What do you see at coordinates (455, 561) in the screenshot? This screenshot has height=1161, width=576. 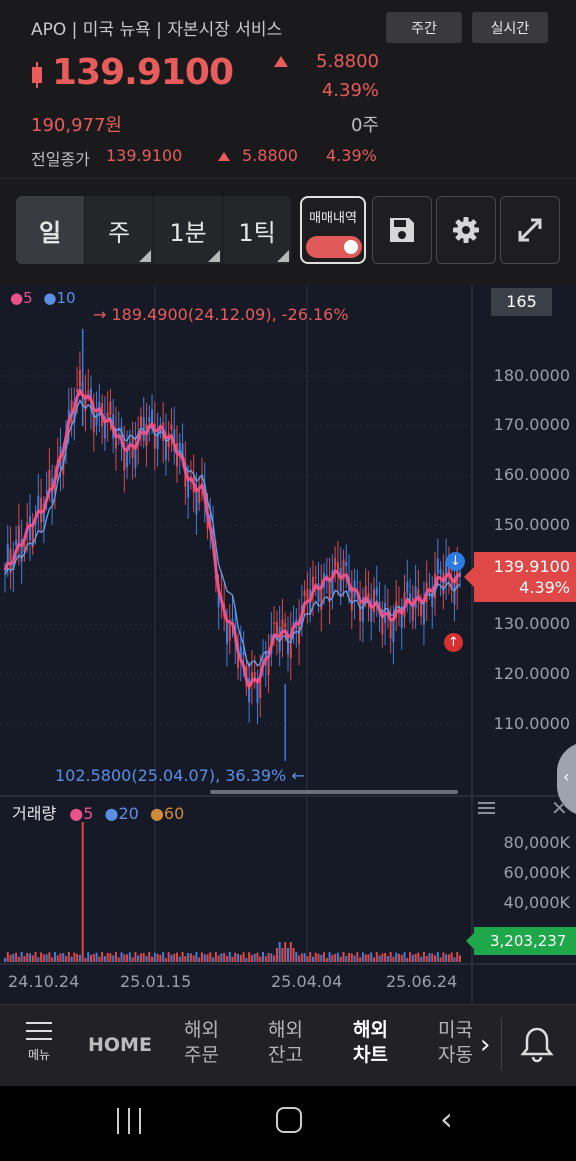 I see `sell-marker-icon: ↓` at bounding box center [455, 561].